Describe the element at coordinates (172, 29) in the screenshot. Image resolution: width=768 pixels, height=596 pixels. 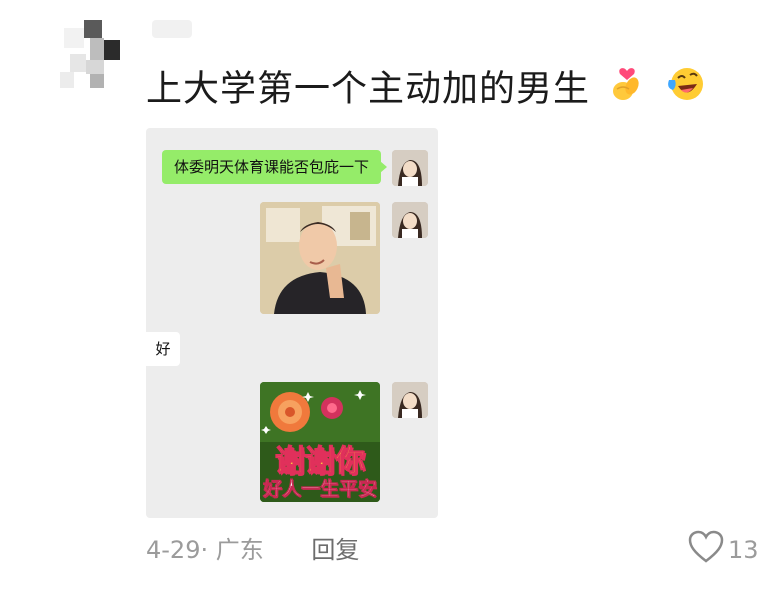
I see `username-blurred` at that location.